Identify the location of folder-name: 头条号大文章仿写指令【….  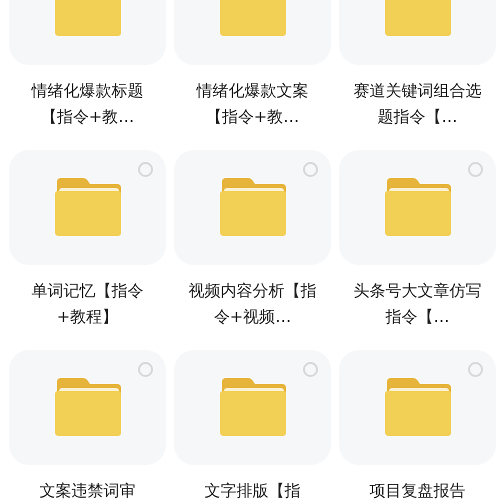
(418, 304).